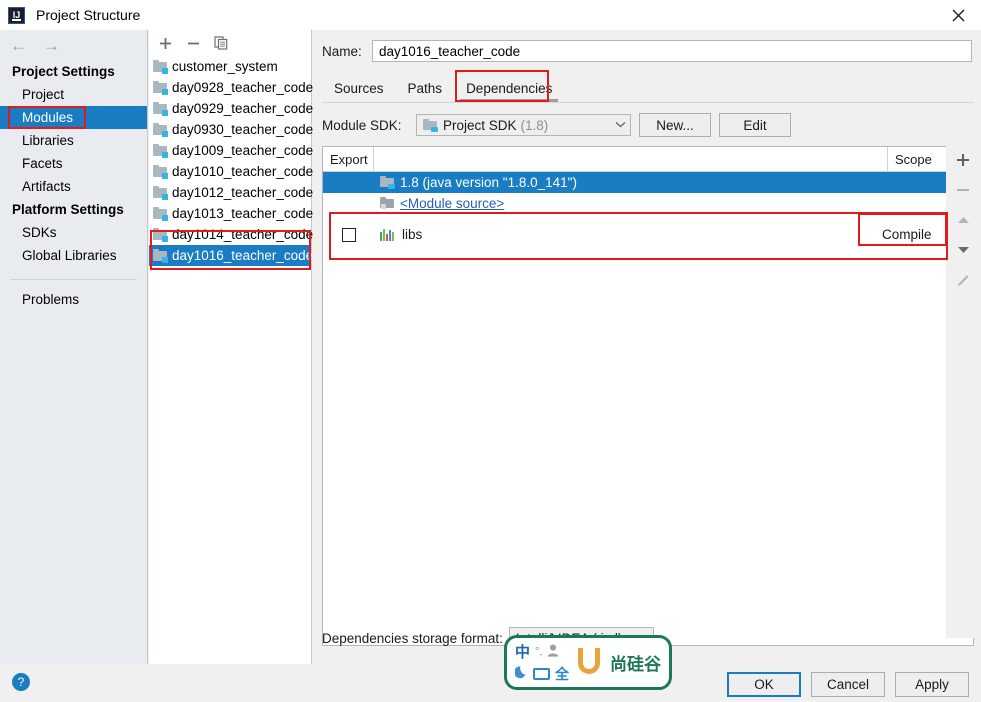 This screenshot has height=702, width=981. I want to click on tab-sources: Sources, so click(359, 90).